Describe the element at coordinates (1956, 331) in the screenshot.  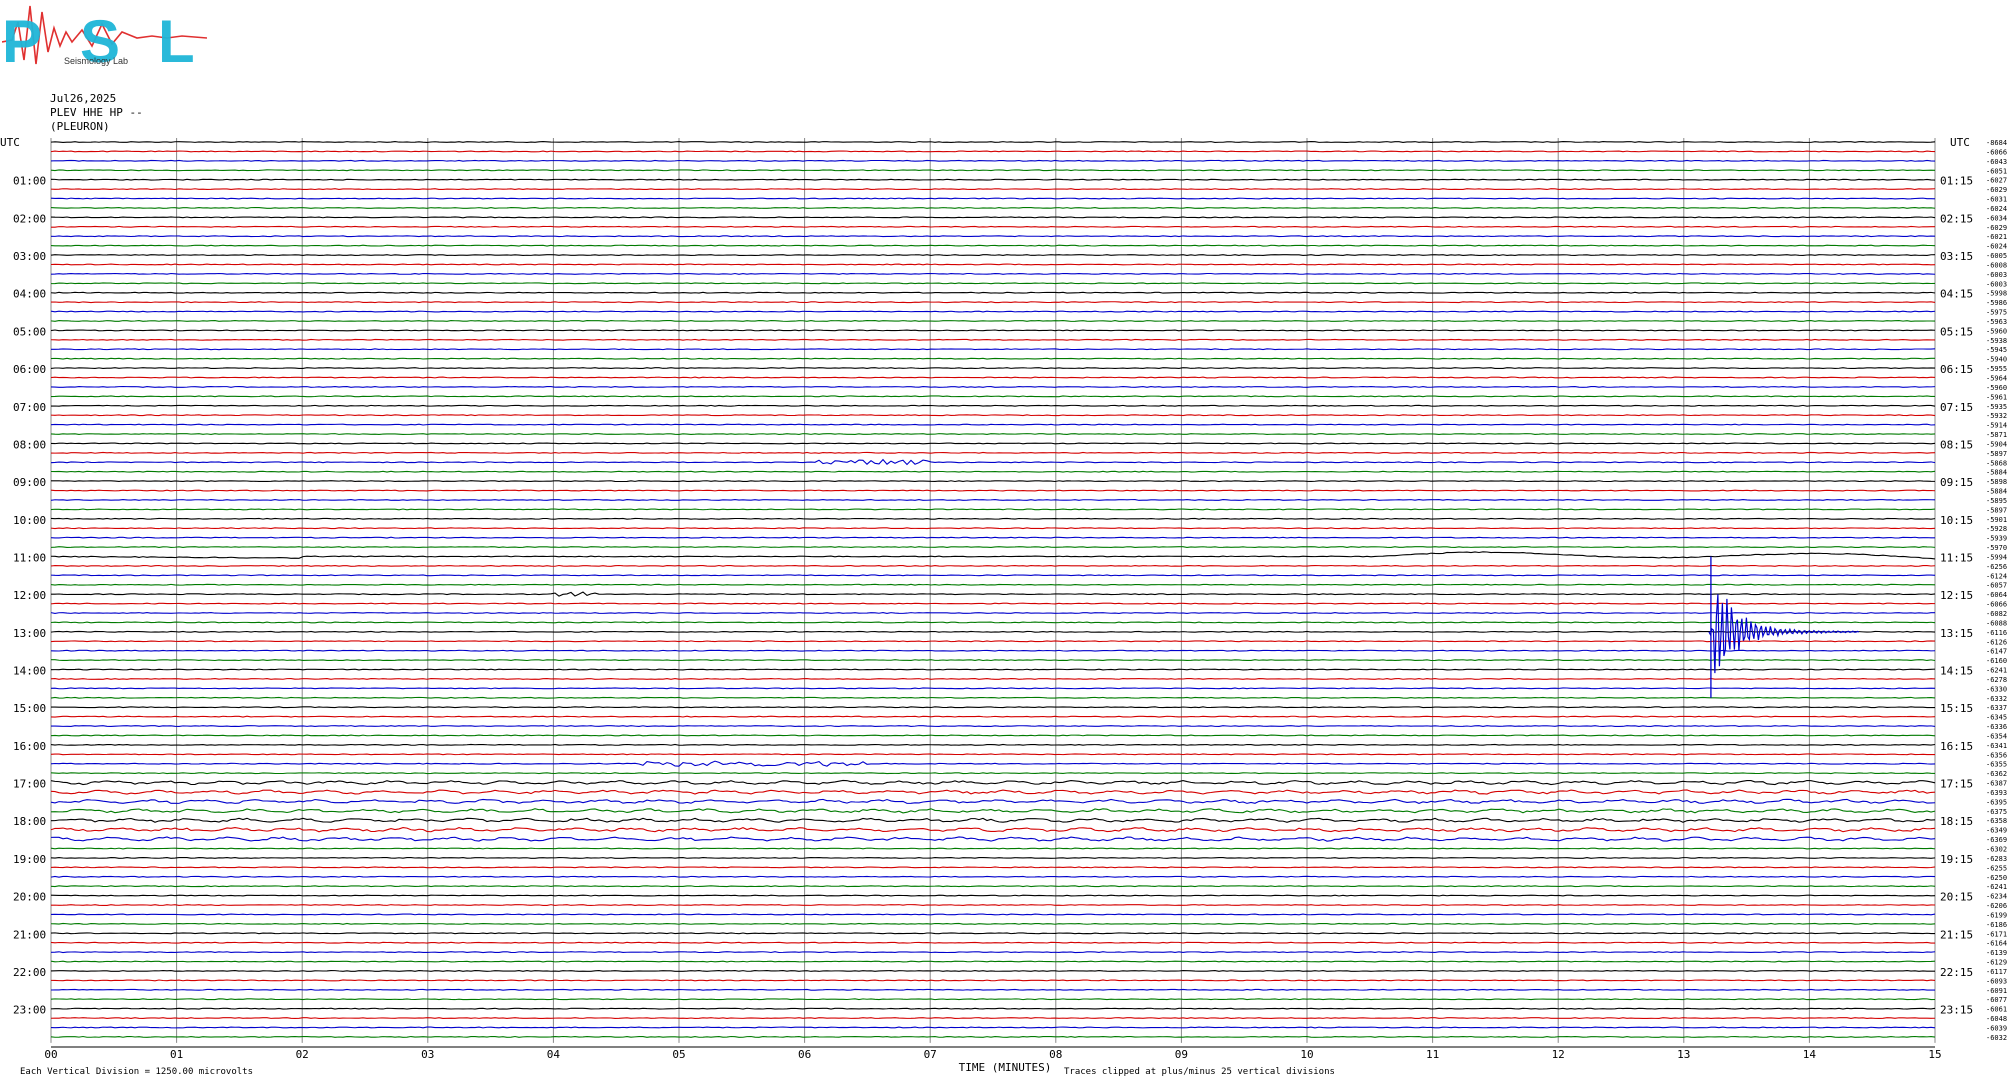
I see `right-hour-label: 05:15` at that location.